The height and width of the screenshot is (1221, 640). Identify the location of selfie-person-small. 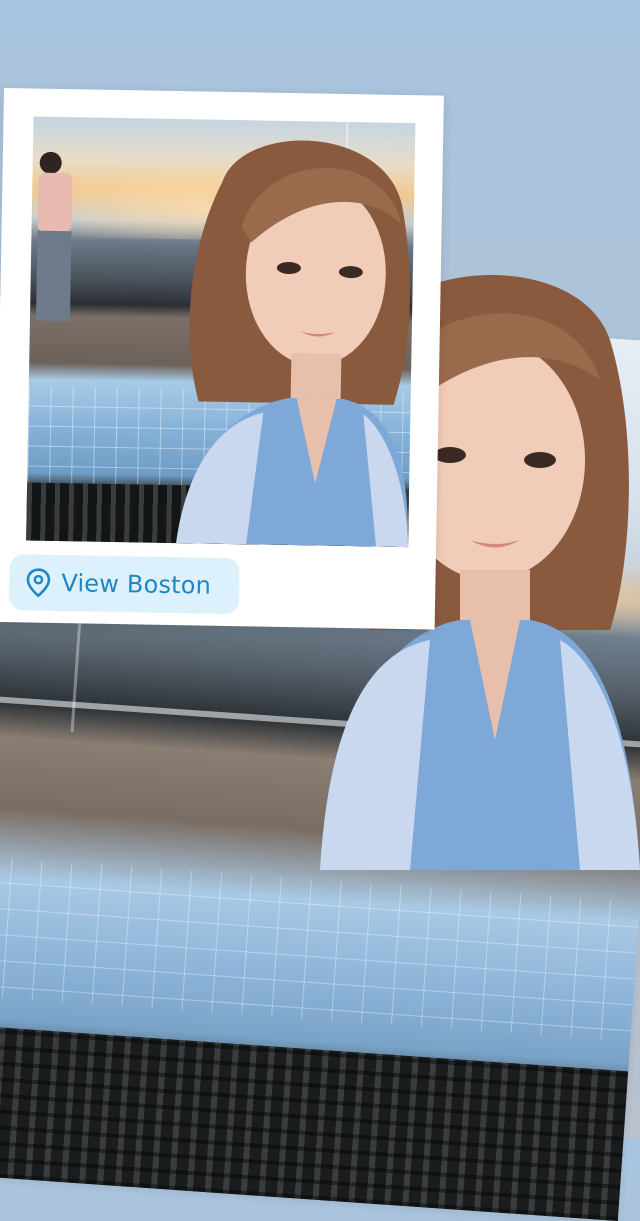
(293, 344).